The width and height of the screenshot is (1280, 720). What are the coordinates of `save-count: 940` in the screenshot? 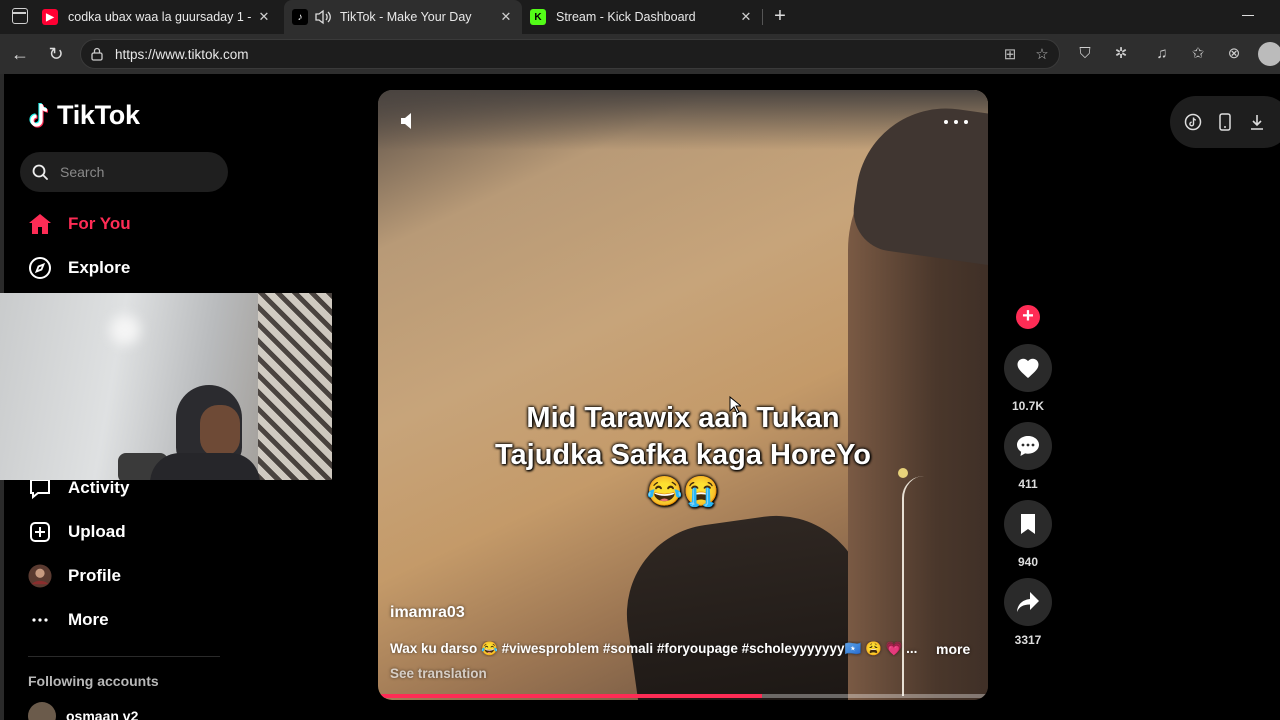 It's located at (1028, 562).